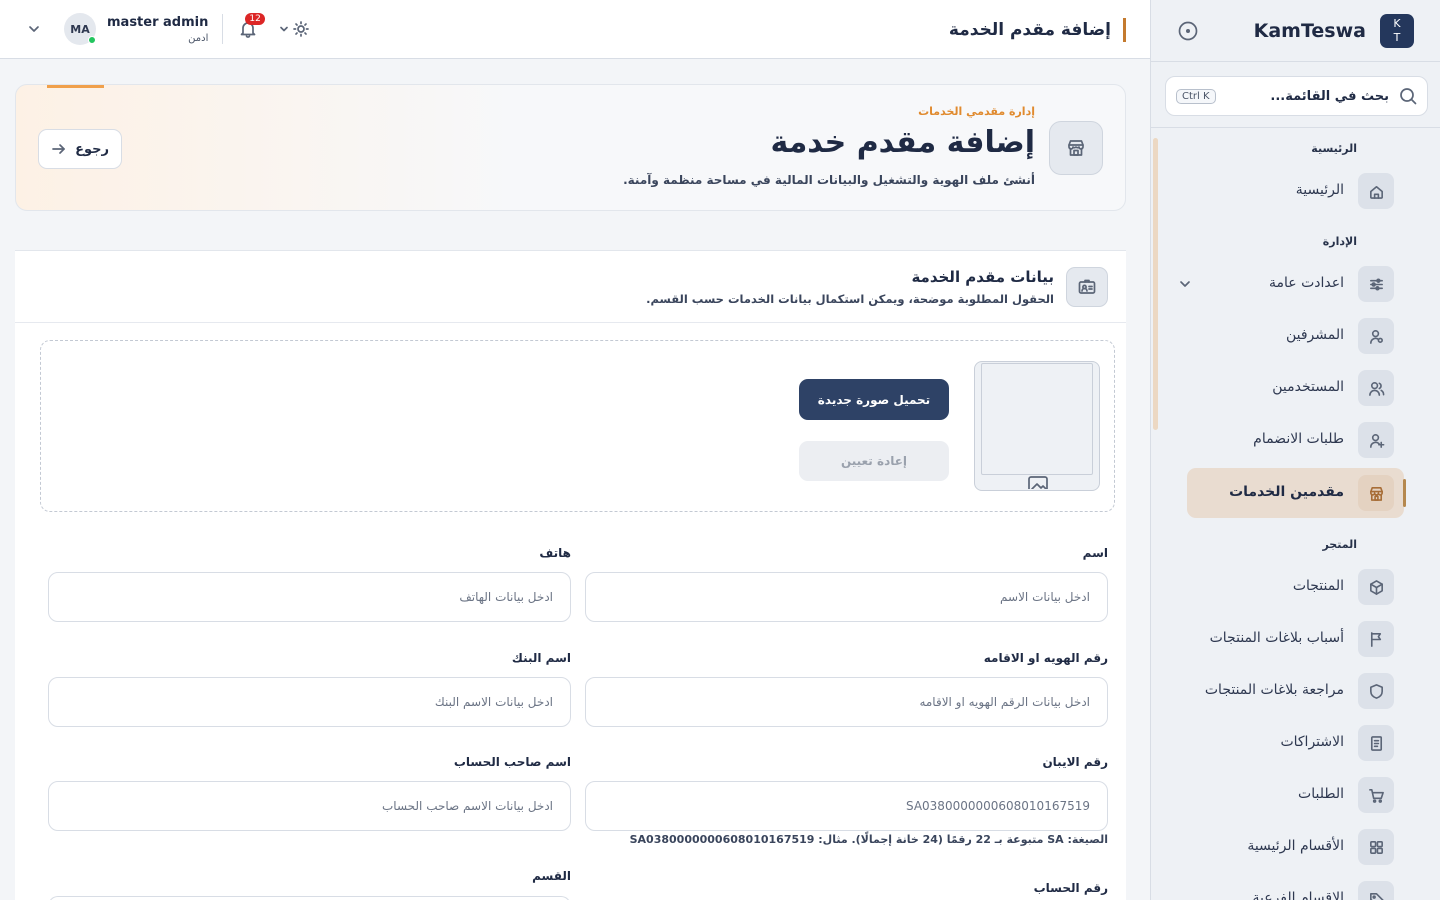 Image resolution: width=1440 pixels, height=900 pixels. Describe the element at coordinates (1038, 482) in the screenshot. I see `image-icon` at that location.